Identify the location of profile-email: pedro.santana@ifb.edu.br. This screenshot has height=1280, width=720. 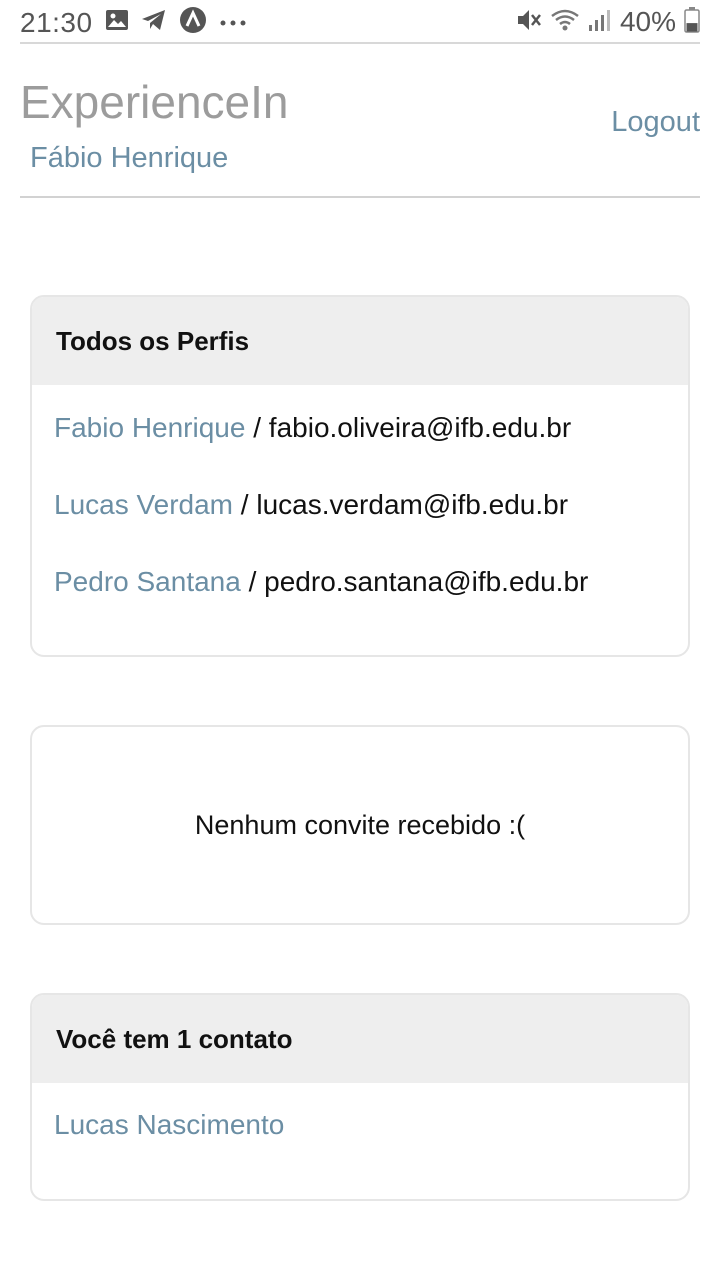
(426, 581).